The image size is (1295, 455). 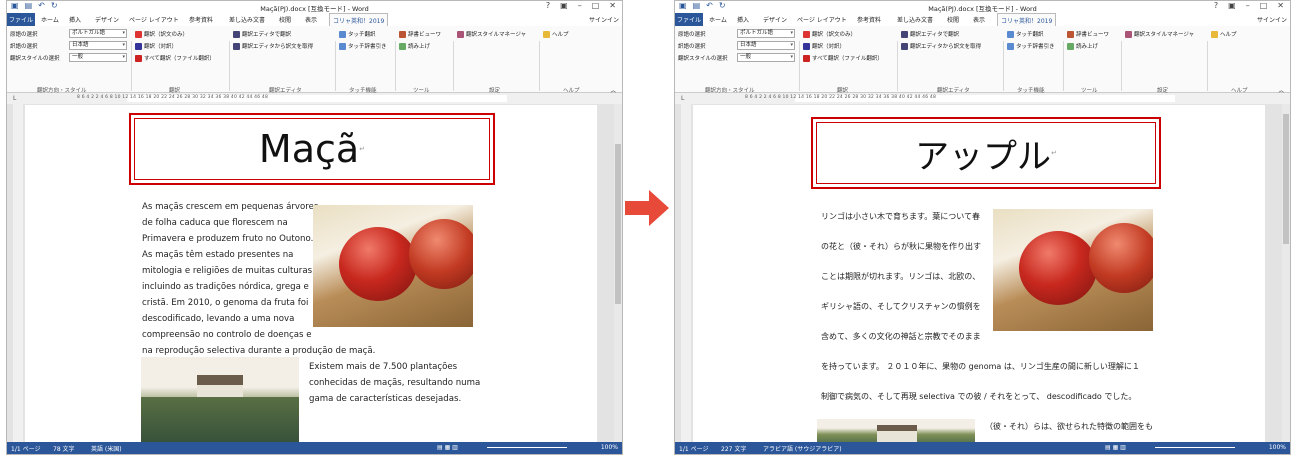 I want to click on status-words: 78 文字, so click(x=64, y=448).